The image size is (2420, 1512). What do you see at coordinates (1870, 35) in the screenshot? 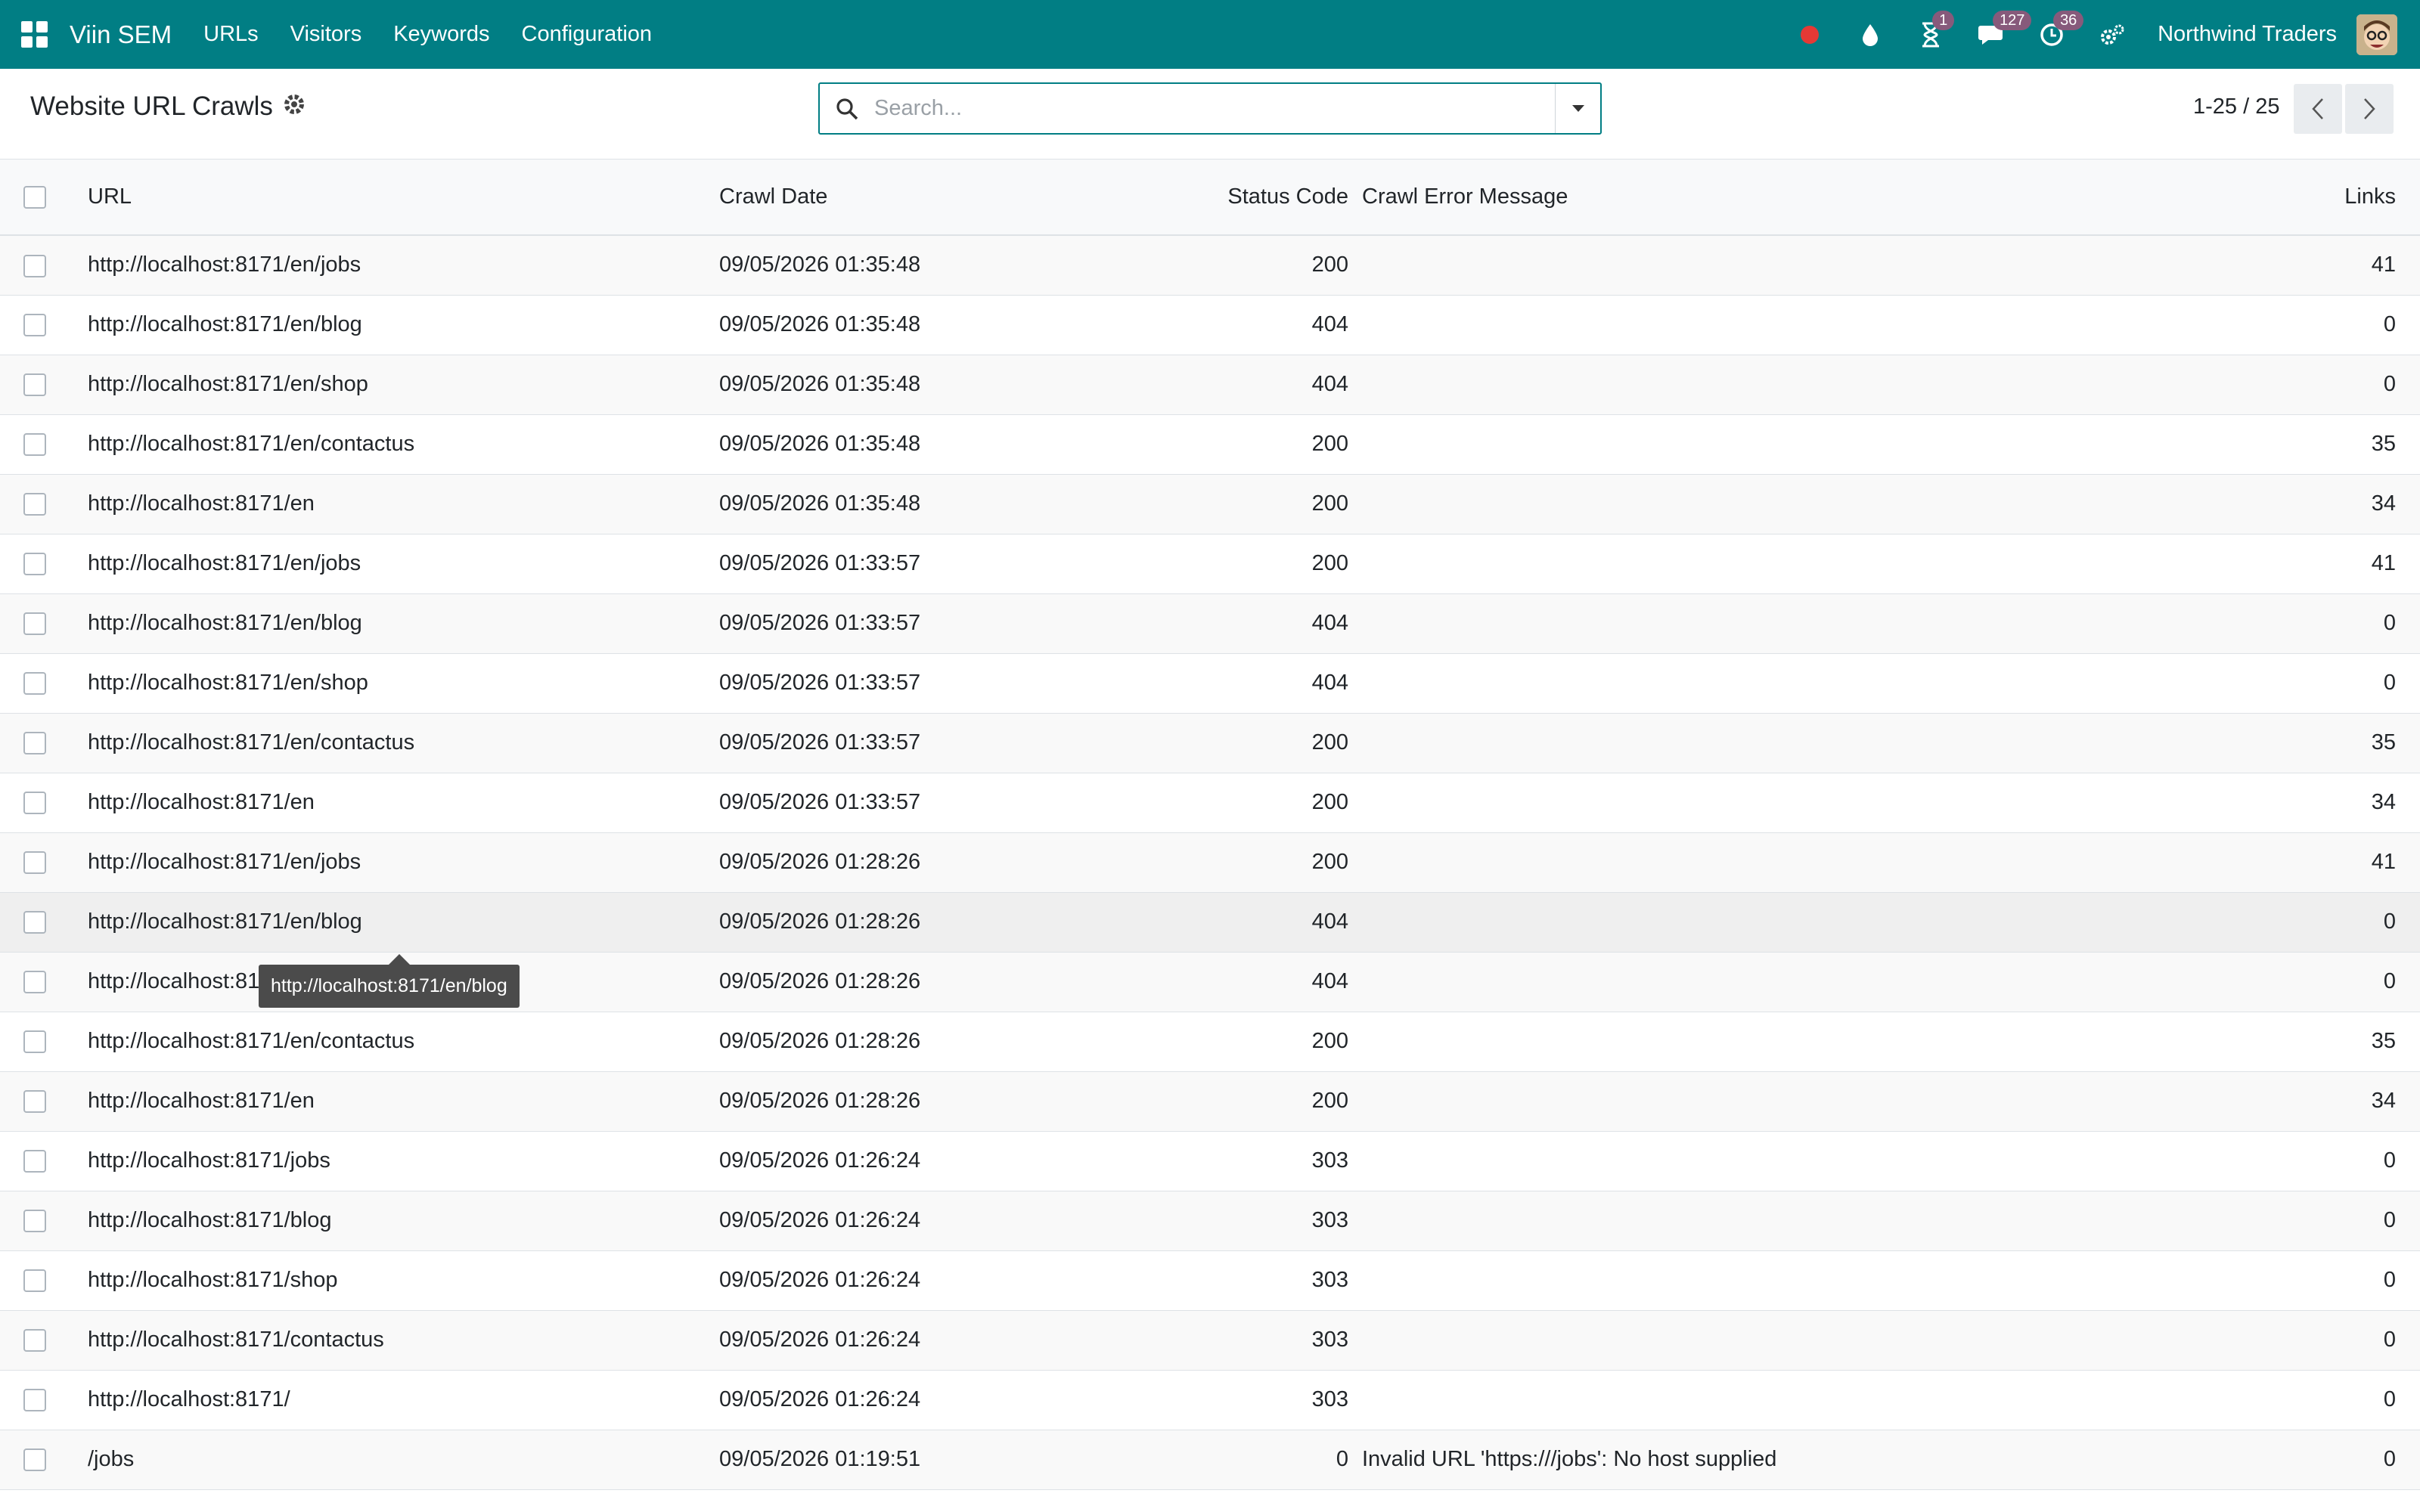
I see `drop-icon` at bounding box center [1870, 35].